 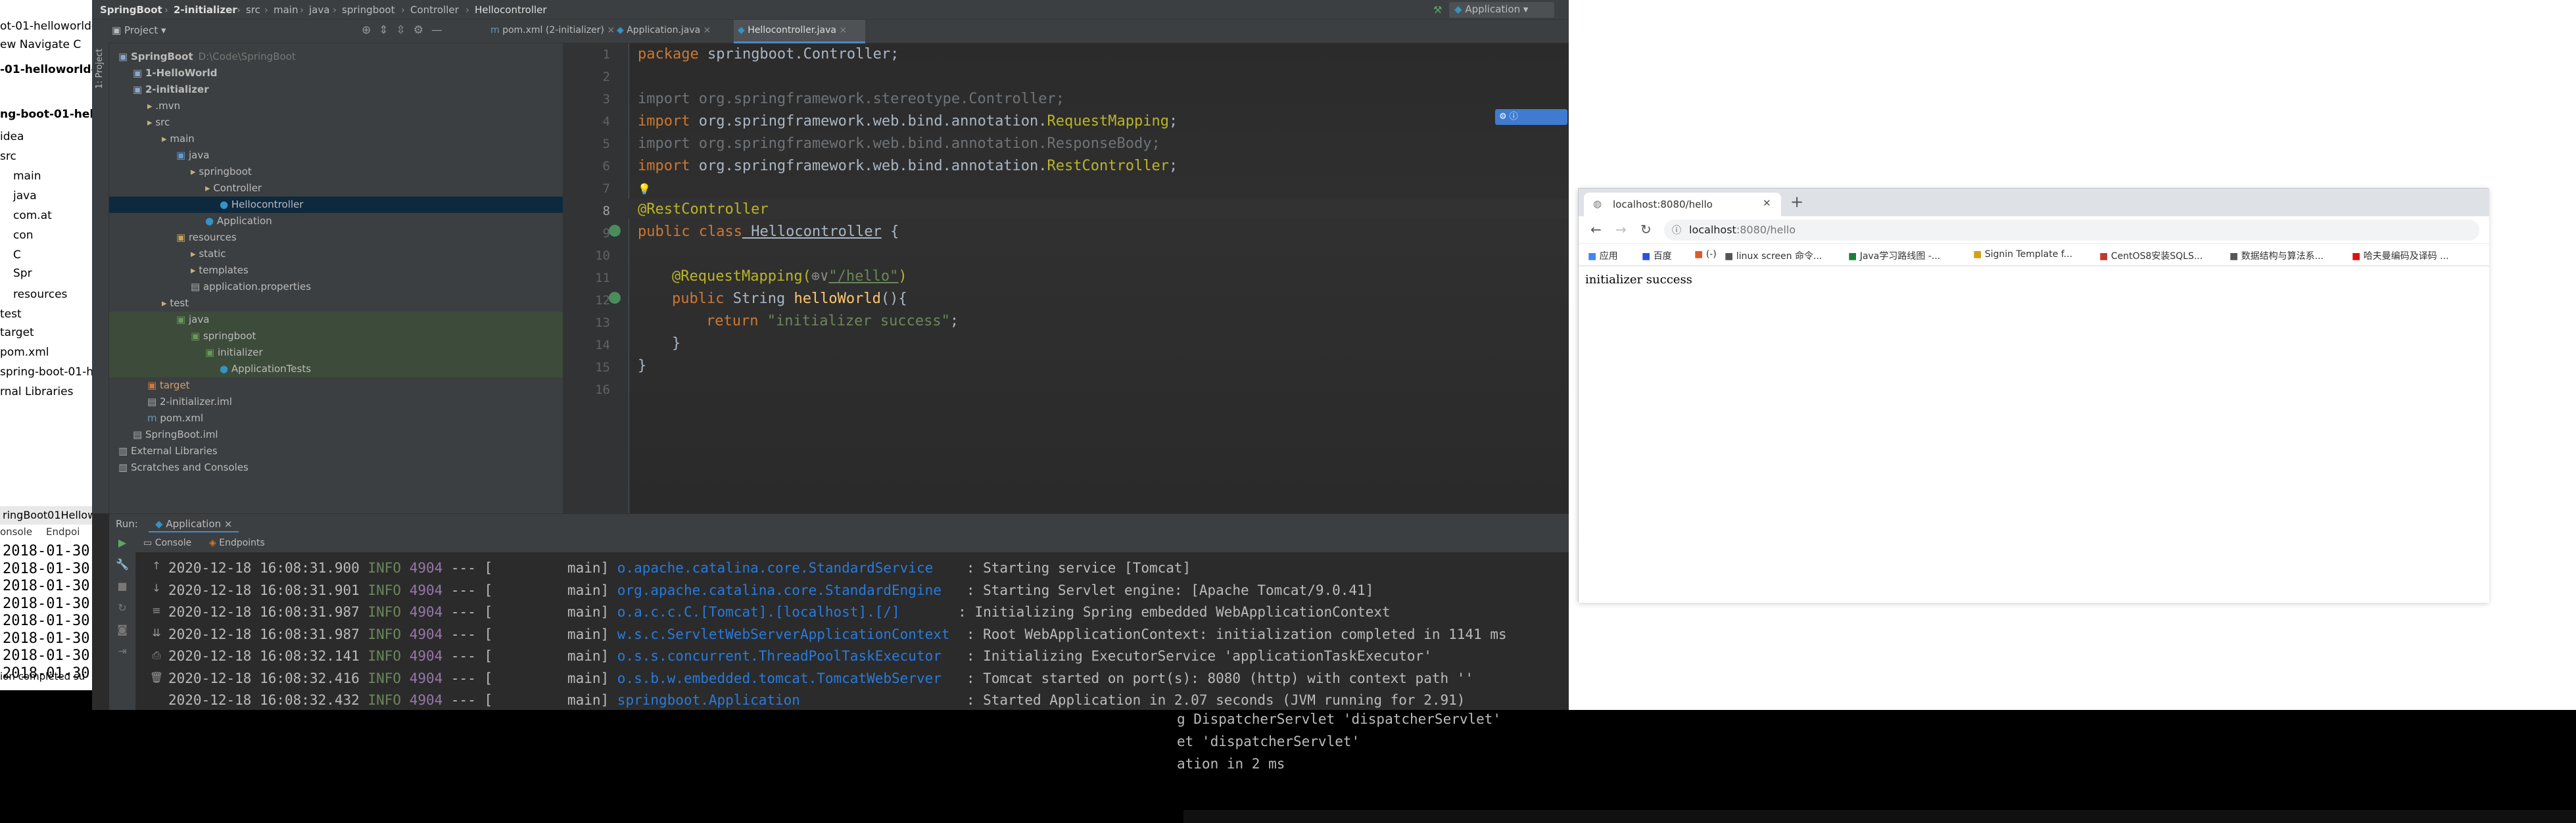 What do you see at coordinates (1648, 257) in the screenshot?
I see `bookmark-icon: ■` at bounding box center [1648, 257].